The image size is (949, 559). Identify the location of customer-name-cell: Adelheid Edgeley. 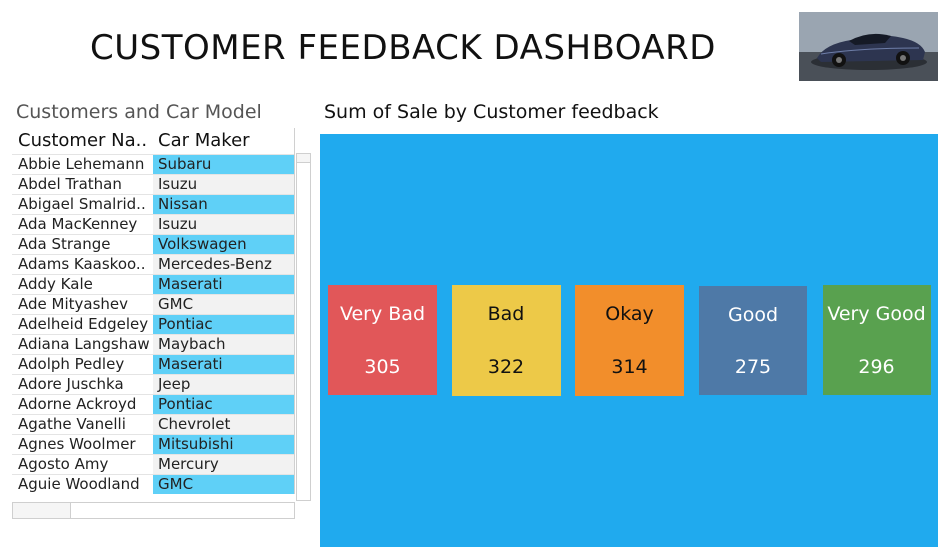
(83, 324).